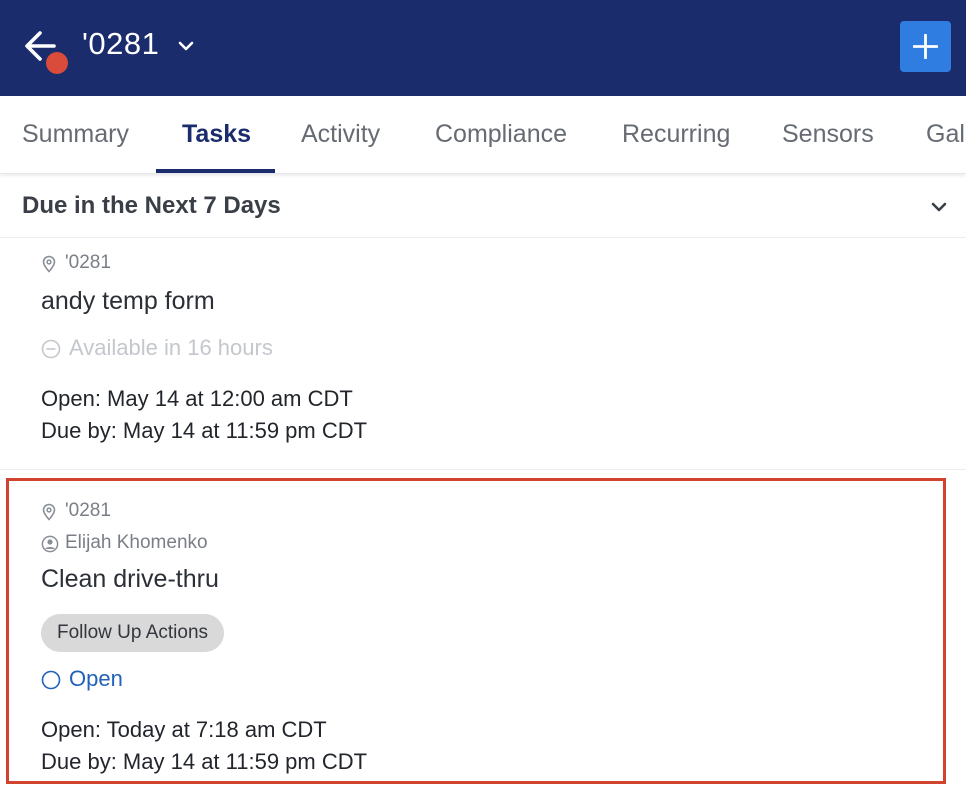 The height and width of the screenshot is (796, 966). I want to click on plus-icon, so click(925, 46).